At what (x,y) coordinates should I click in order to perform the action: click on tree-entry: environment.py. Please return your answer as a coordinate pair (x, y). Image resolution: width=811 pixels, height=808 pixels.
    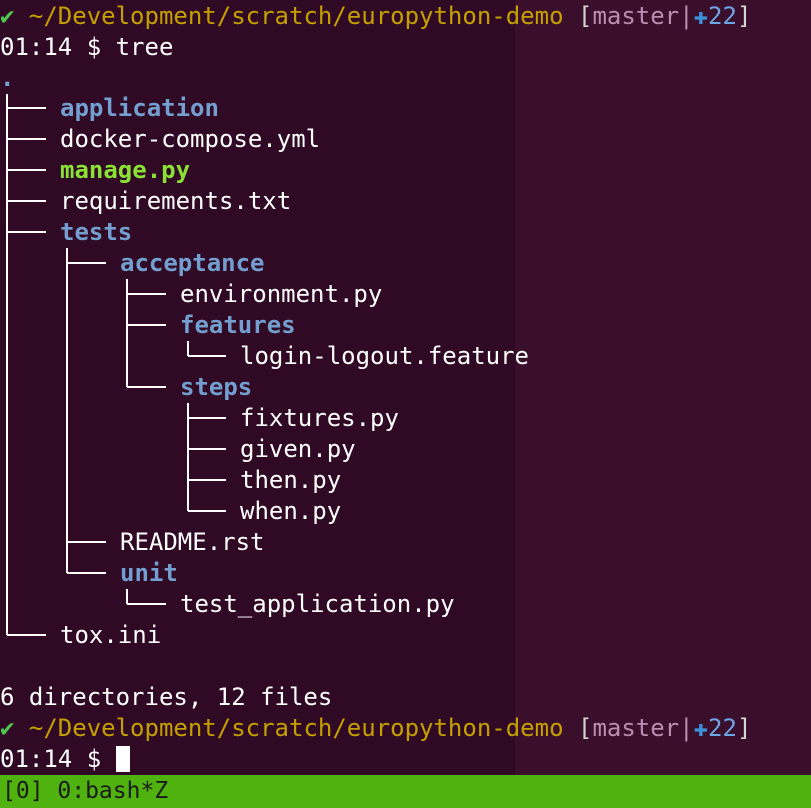
    Looking at the image, I should click on (281, 294).